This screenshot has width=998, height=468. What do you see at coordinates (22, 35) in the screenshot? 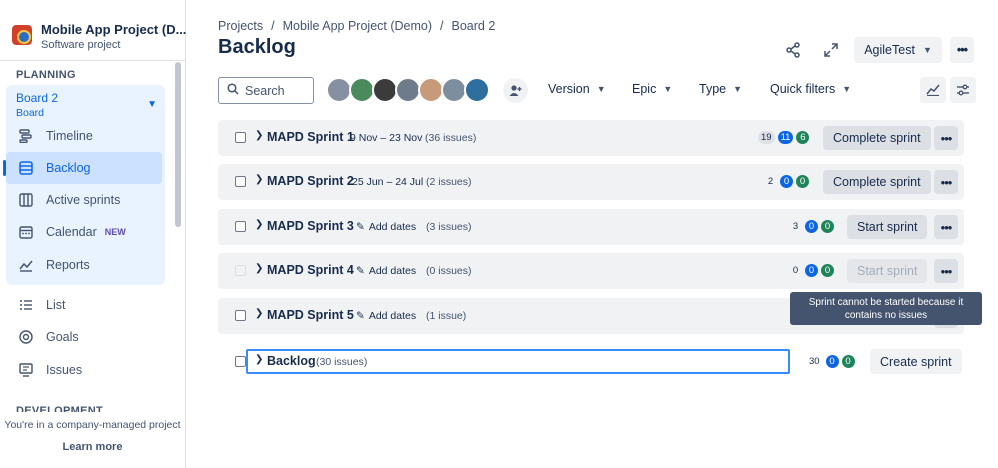
I see `project-logo-icon` at bounding box center [22, 35].